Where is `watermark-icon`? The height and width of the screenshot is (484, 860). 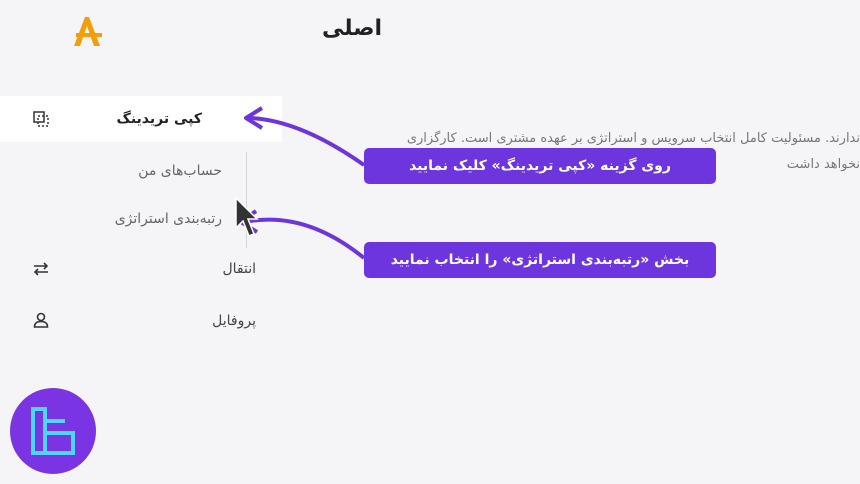
watermark-icon is located at coordinates (53, 431).